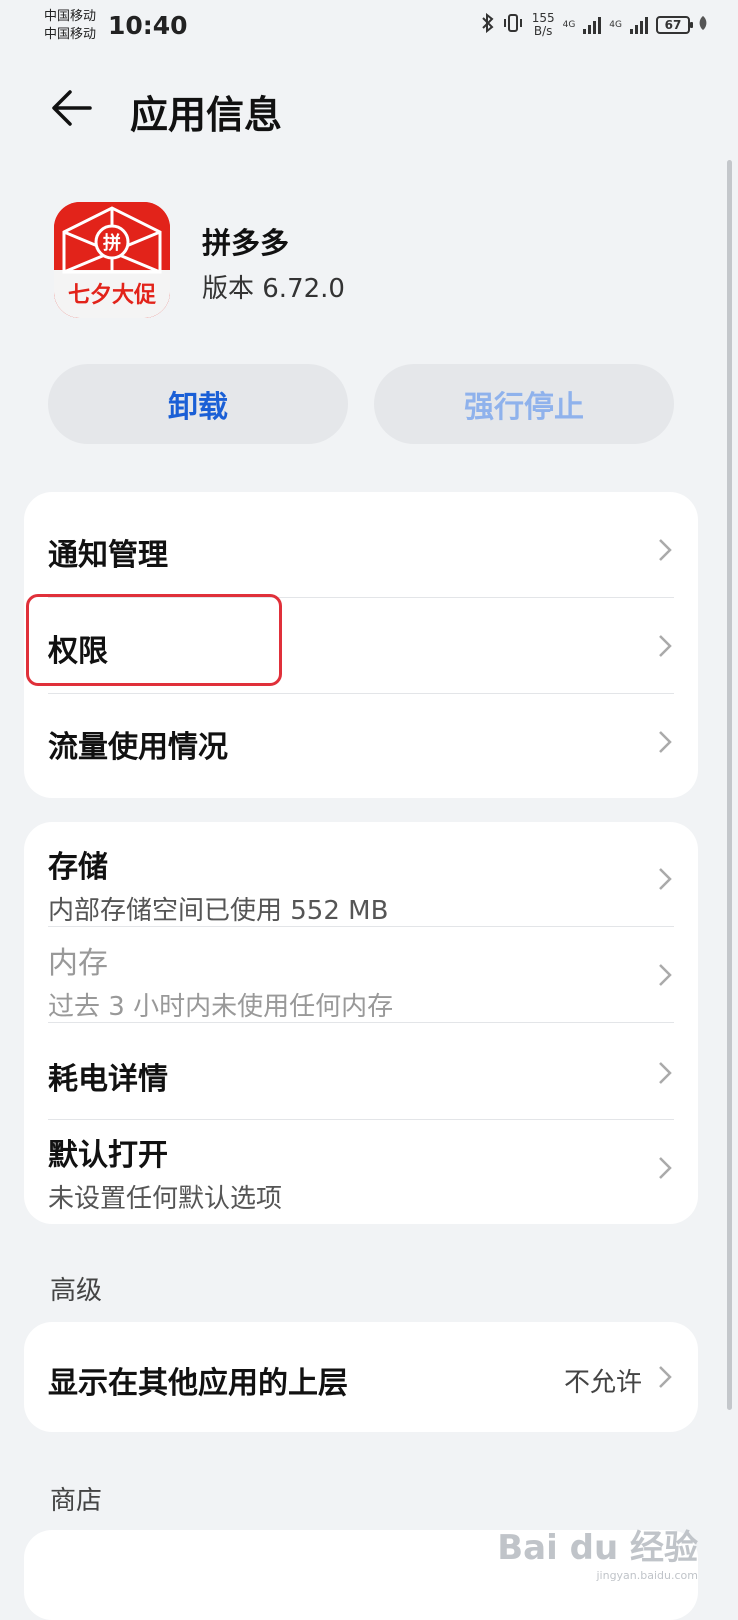 The width and height of the screenshot is (738, 1620). Describe the element at coordinates (112, 295) in the screenshot. I see `app-icon-banner-text: 七夕大促` at that location.